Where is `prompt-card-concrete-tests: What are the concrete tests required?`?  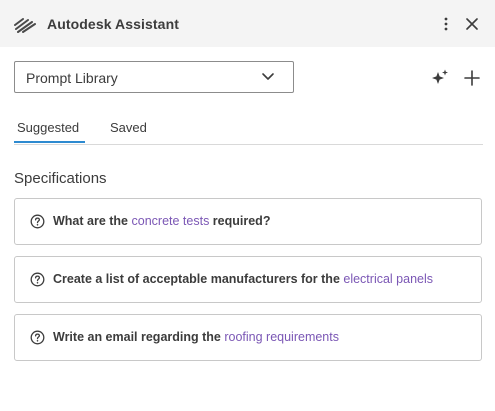 prompt-card-concrete-tests: What are the concrete tests required? is located at coordinates (248, 221).